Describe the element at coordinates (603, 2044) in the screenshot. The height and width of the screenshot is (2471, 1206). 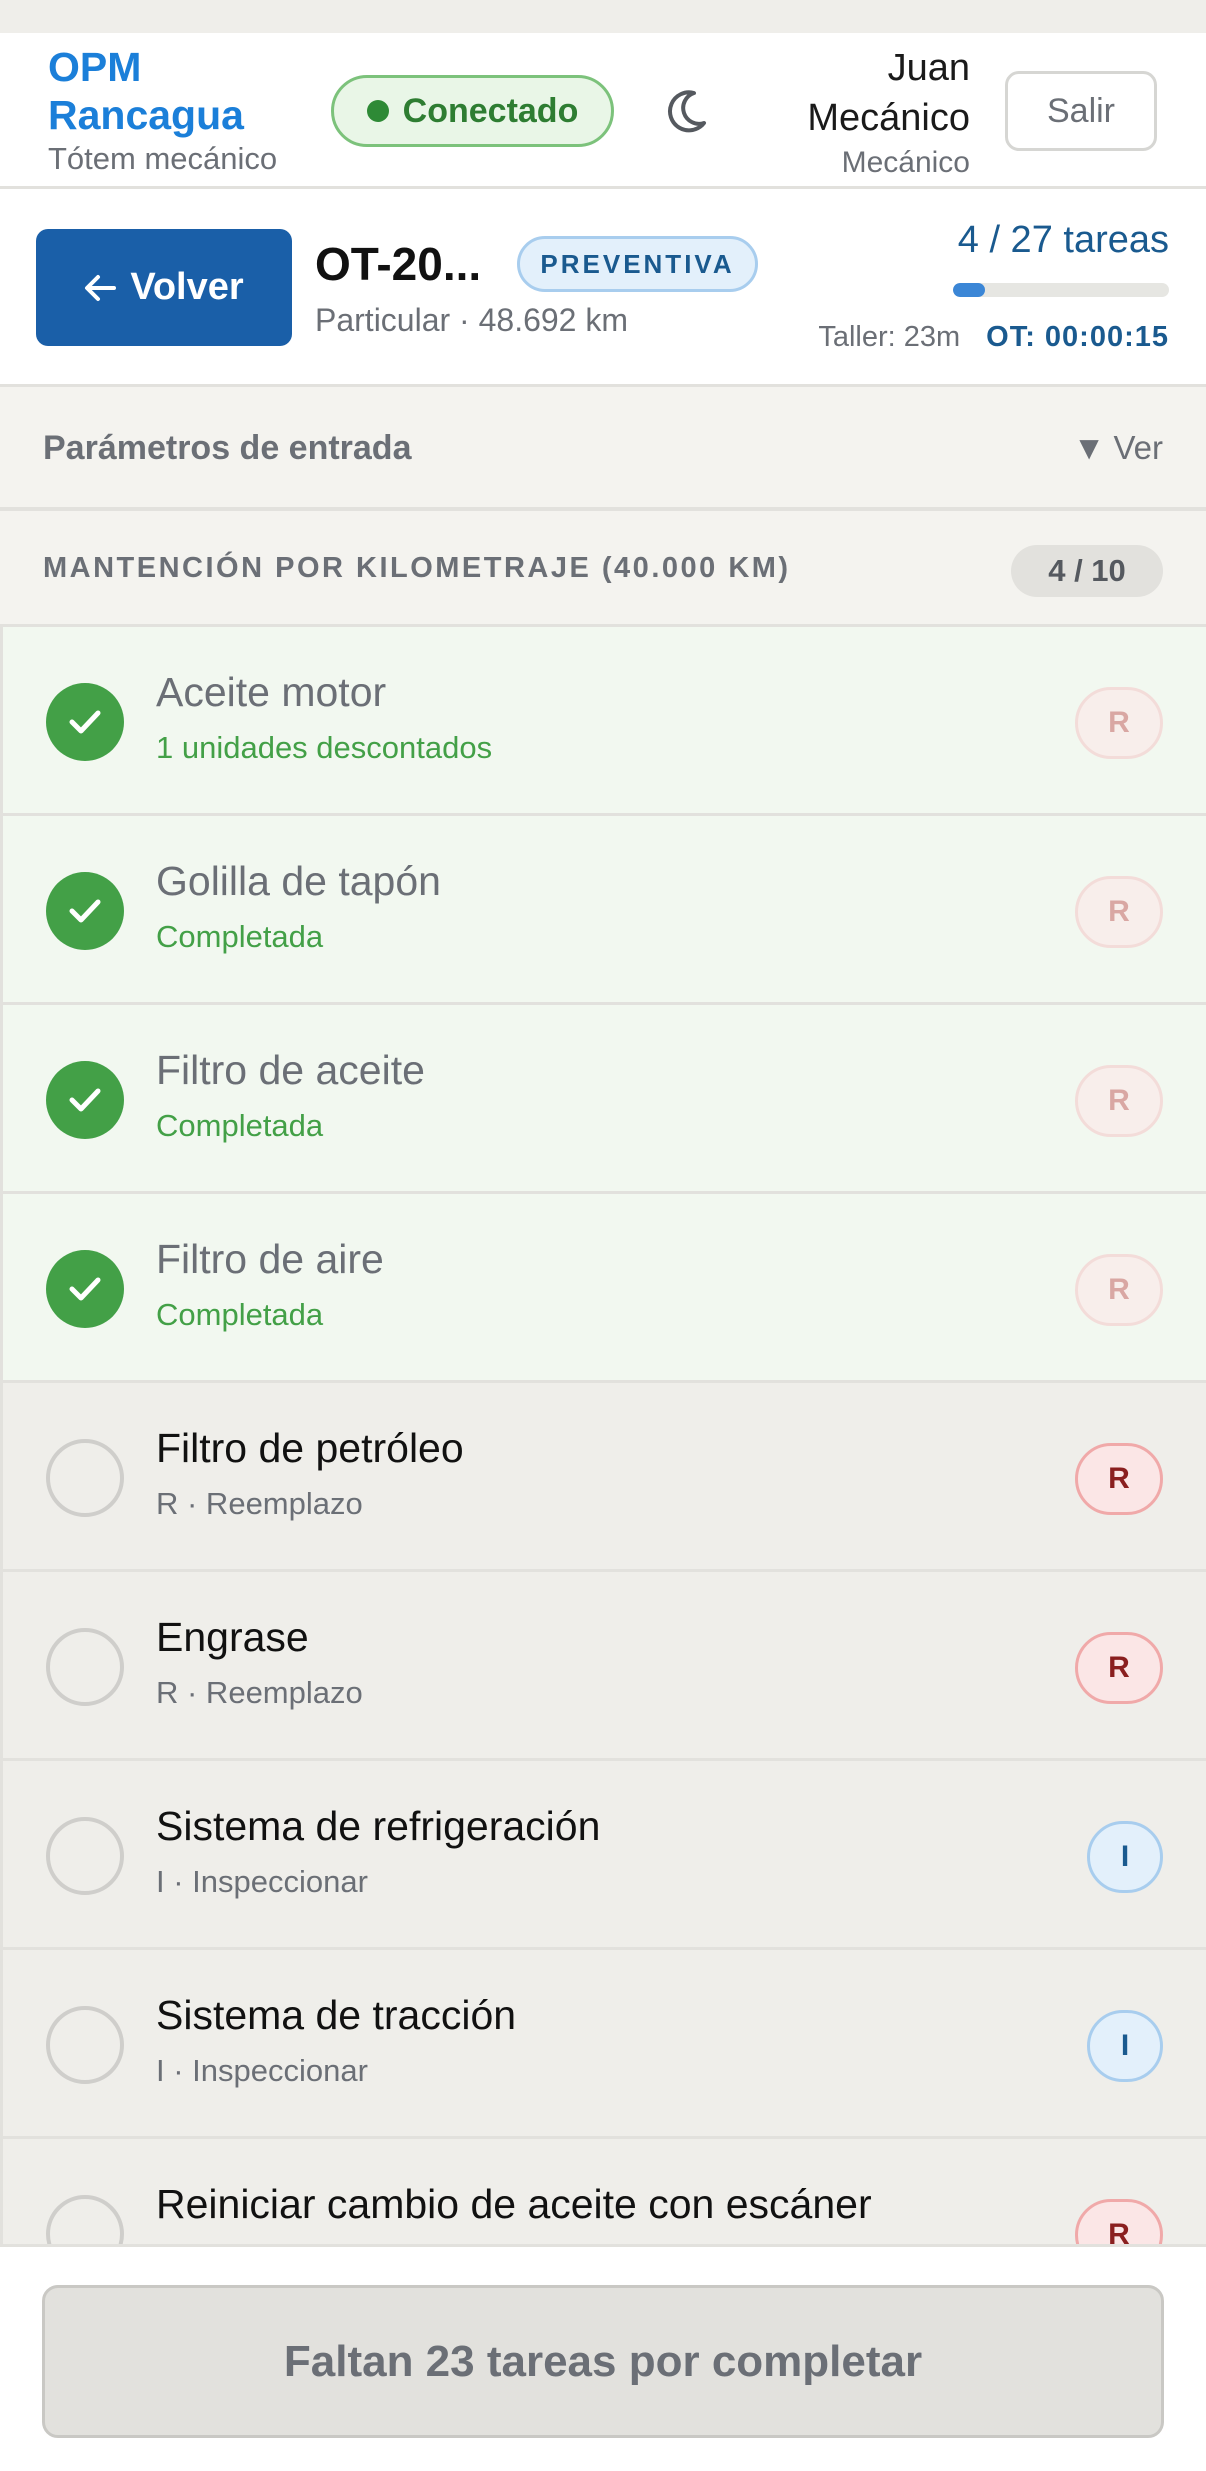
I see `task-row: Sistema de tracción I · Inspeccionar I` at that location.